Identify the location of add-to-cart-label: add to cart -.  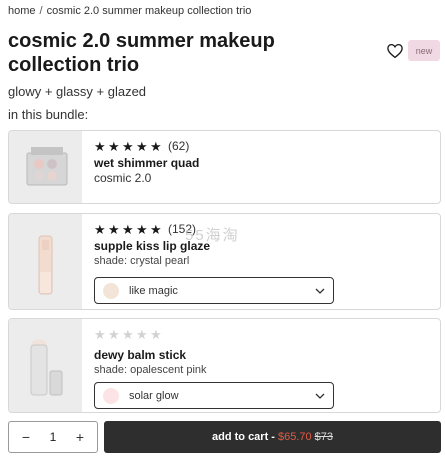
(243, 437).